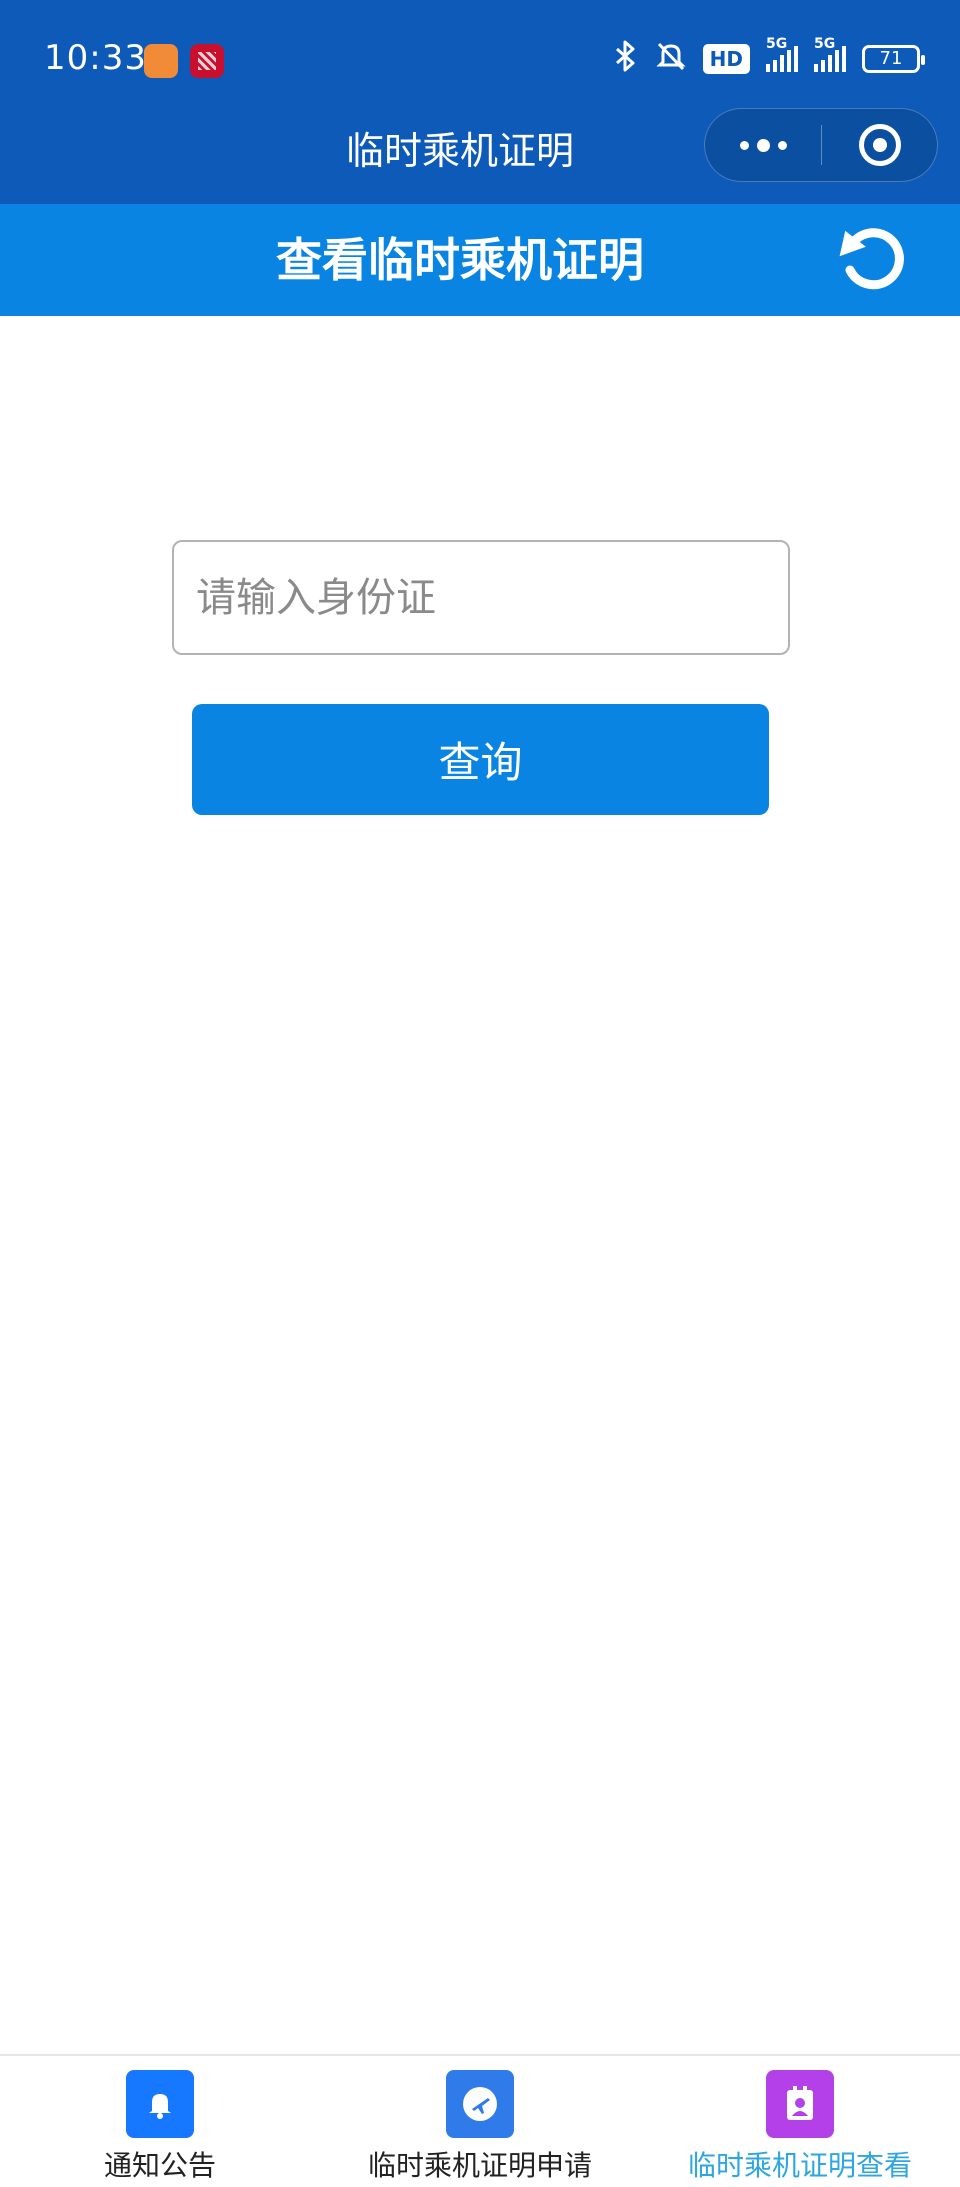  I want to click on tab-notices: 通知公告, so click(160, 2128).